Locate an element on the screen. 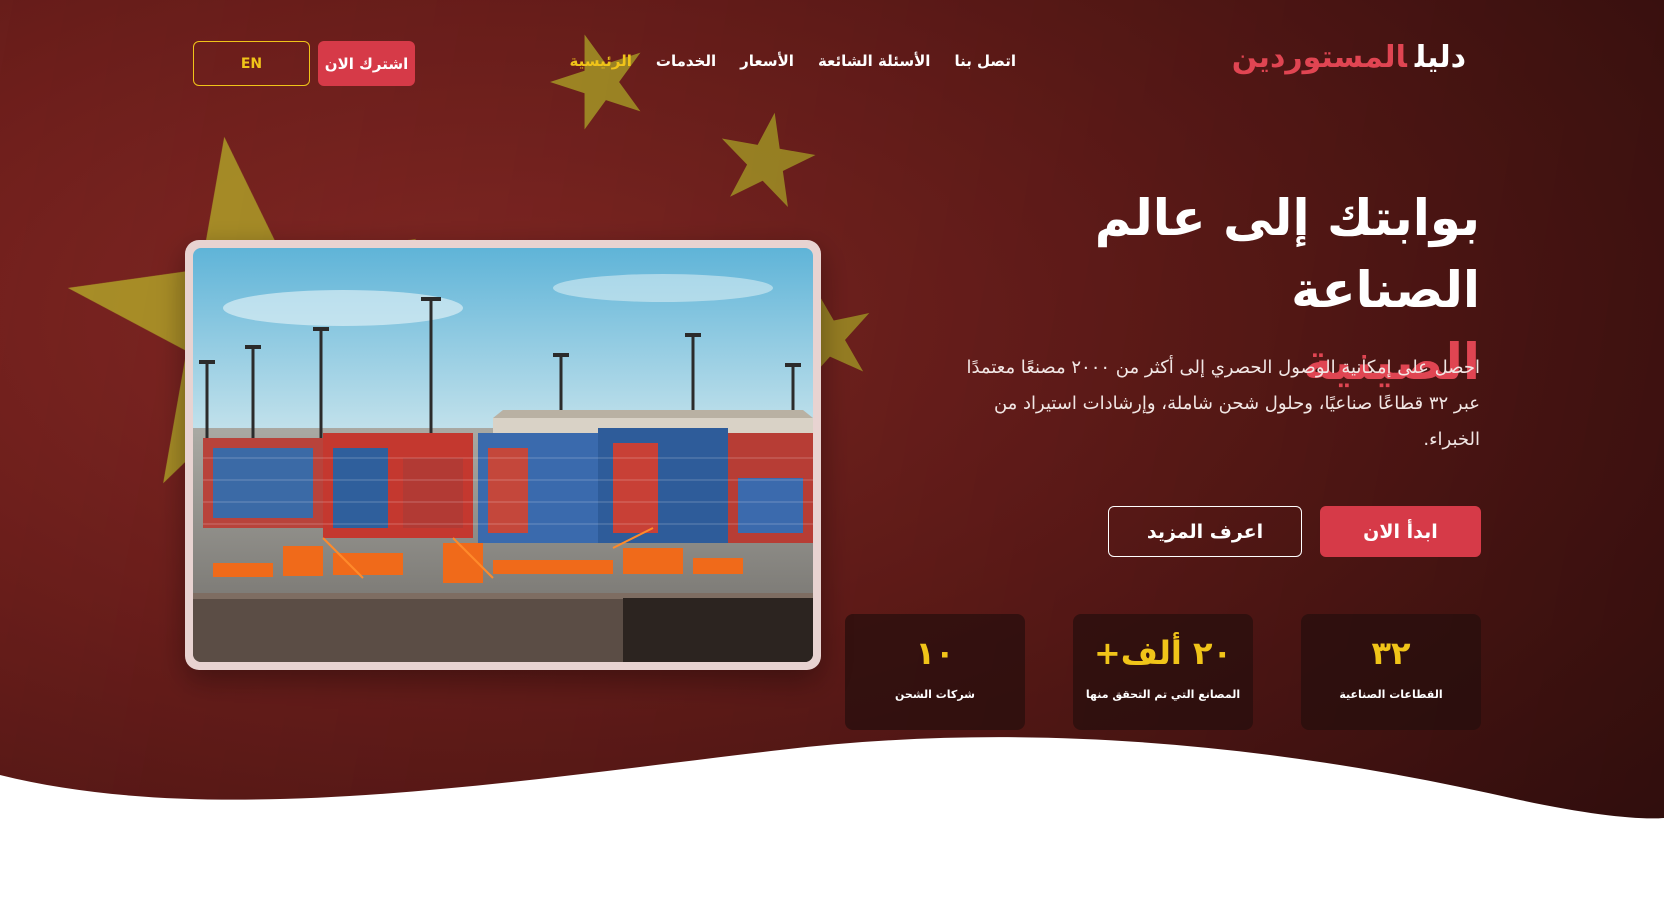 This screenshot has height=913, width=1664. stat-card-sectors: ٣٢ القطاعات الصناعية is located at coordinates (1391, 672).